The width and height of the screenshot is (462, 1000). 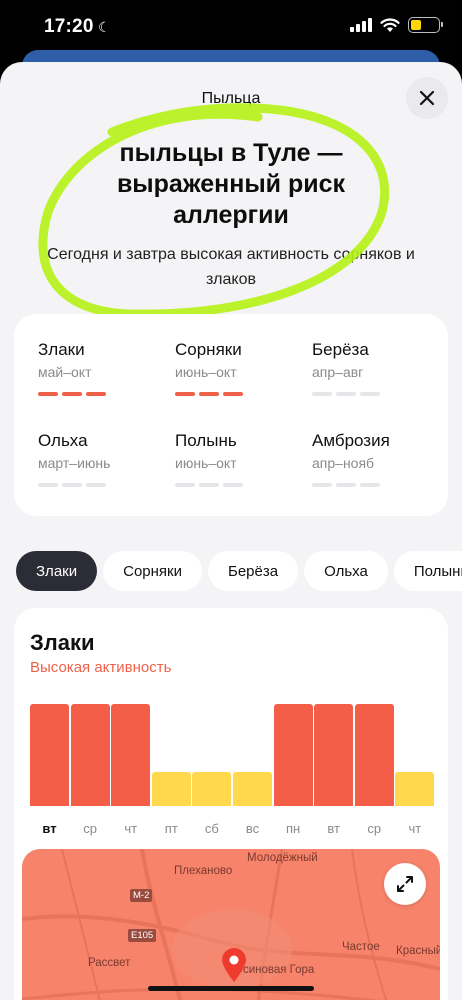 I want to click on pollen-type-name: Полынь, so click(x=206, y=440).